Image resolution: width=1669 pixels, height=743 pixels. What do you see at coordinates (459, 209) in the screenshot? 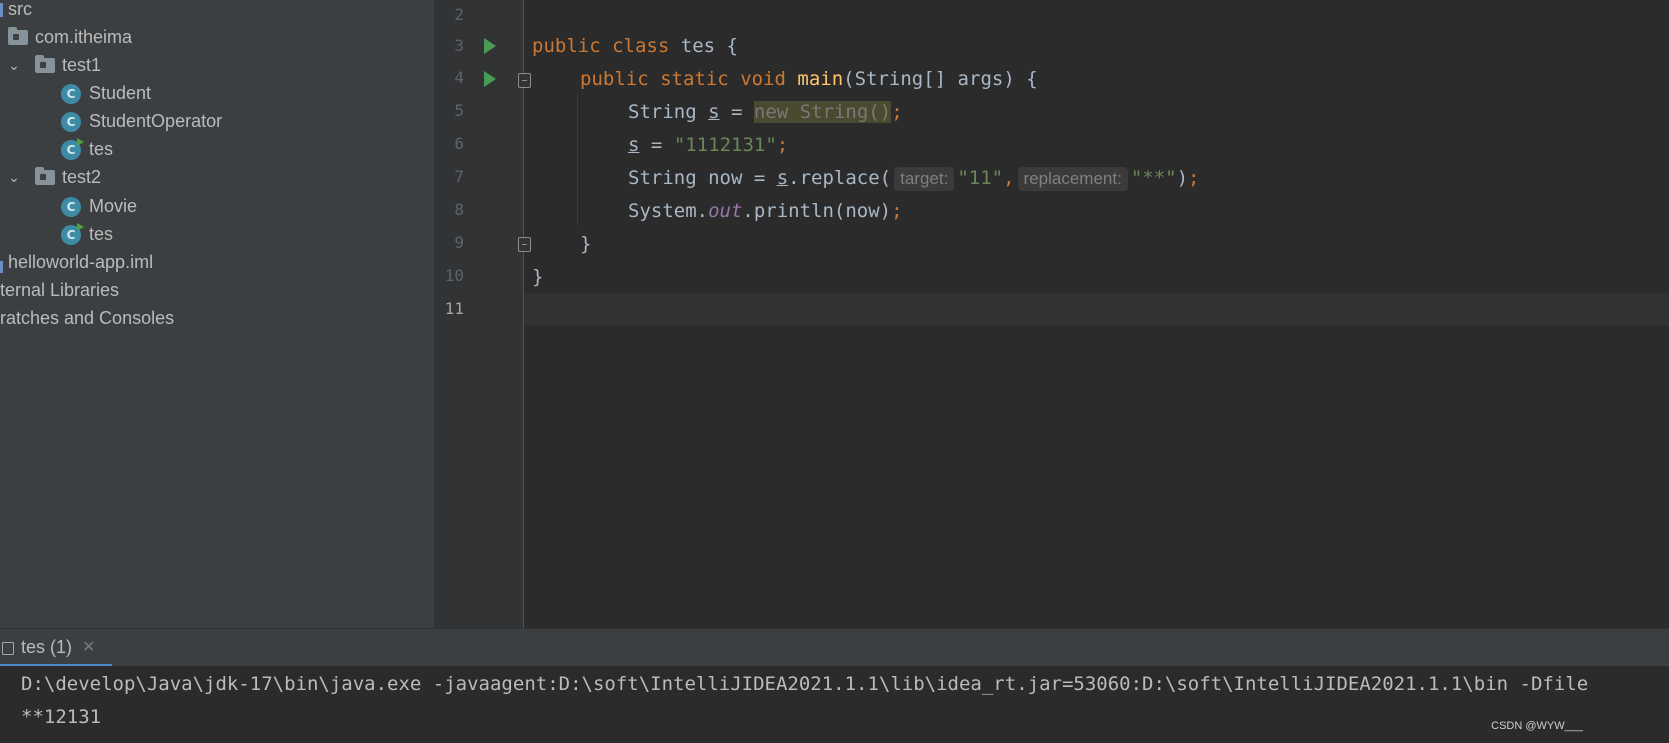
I see `line-number: 8` at bounding box center [459, 209].